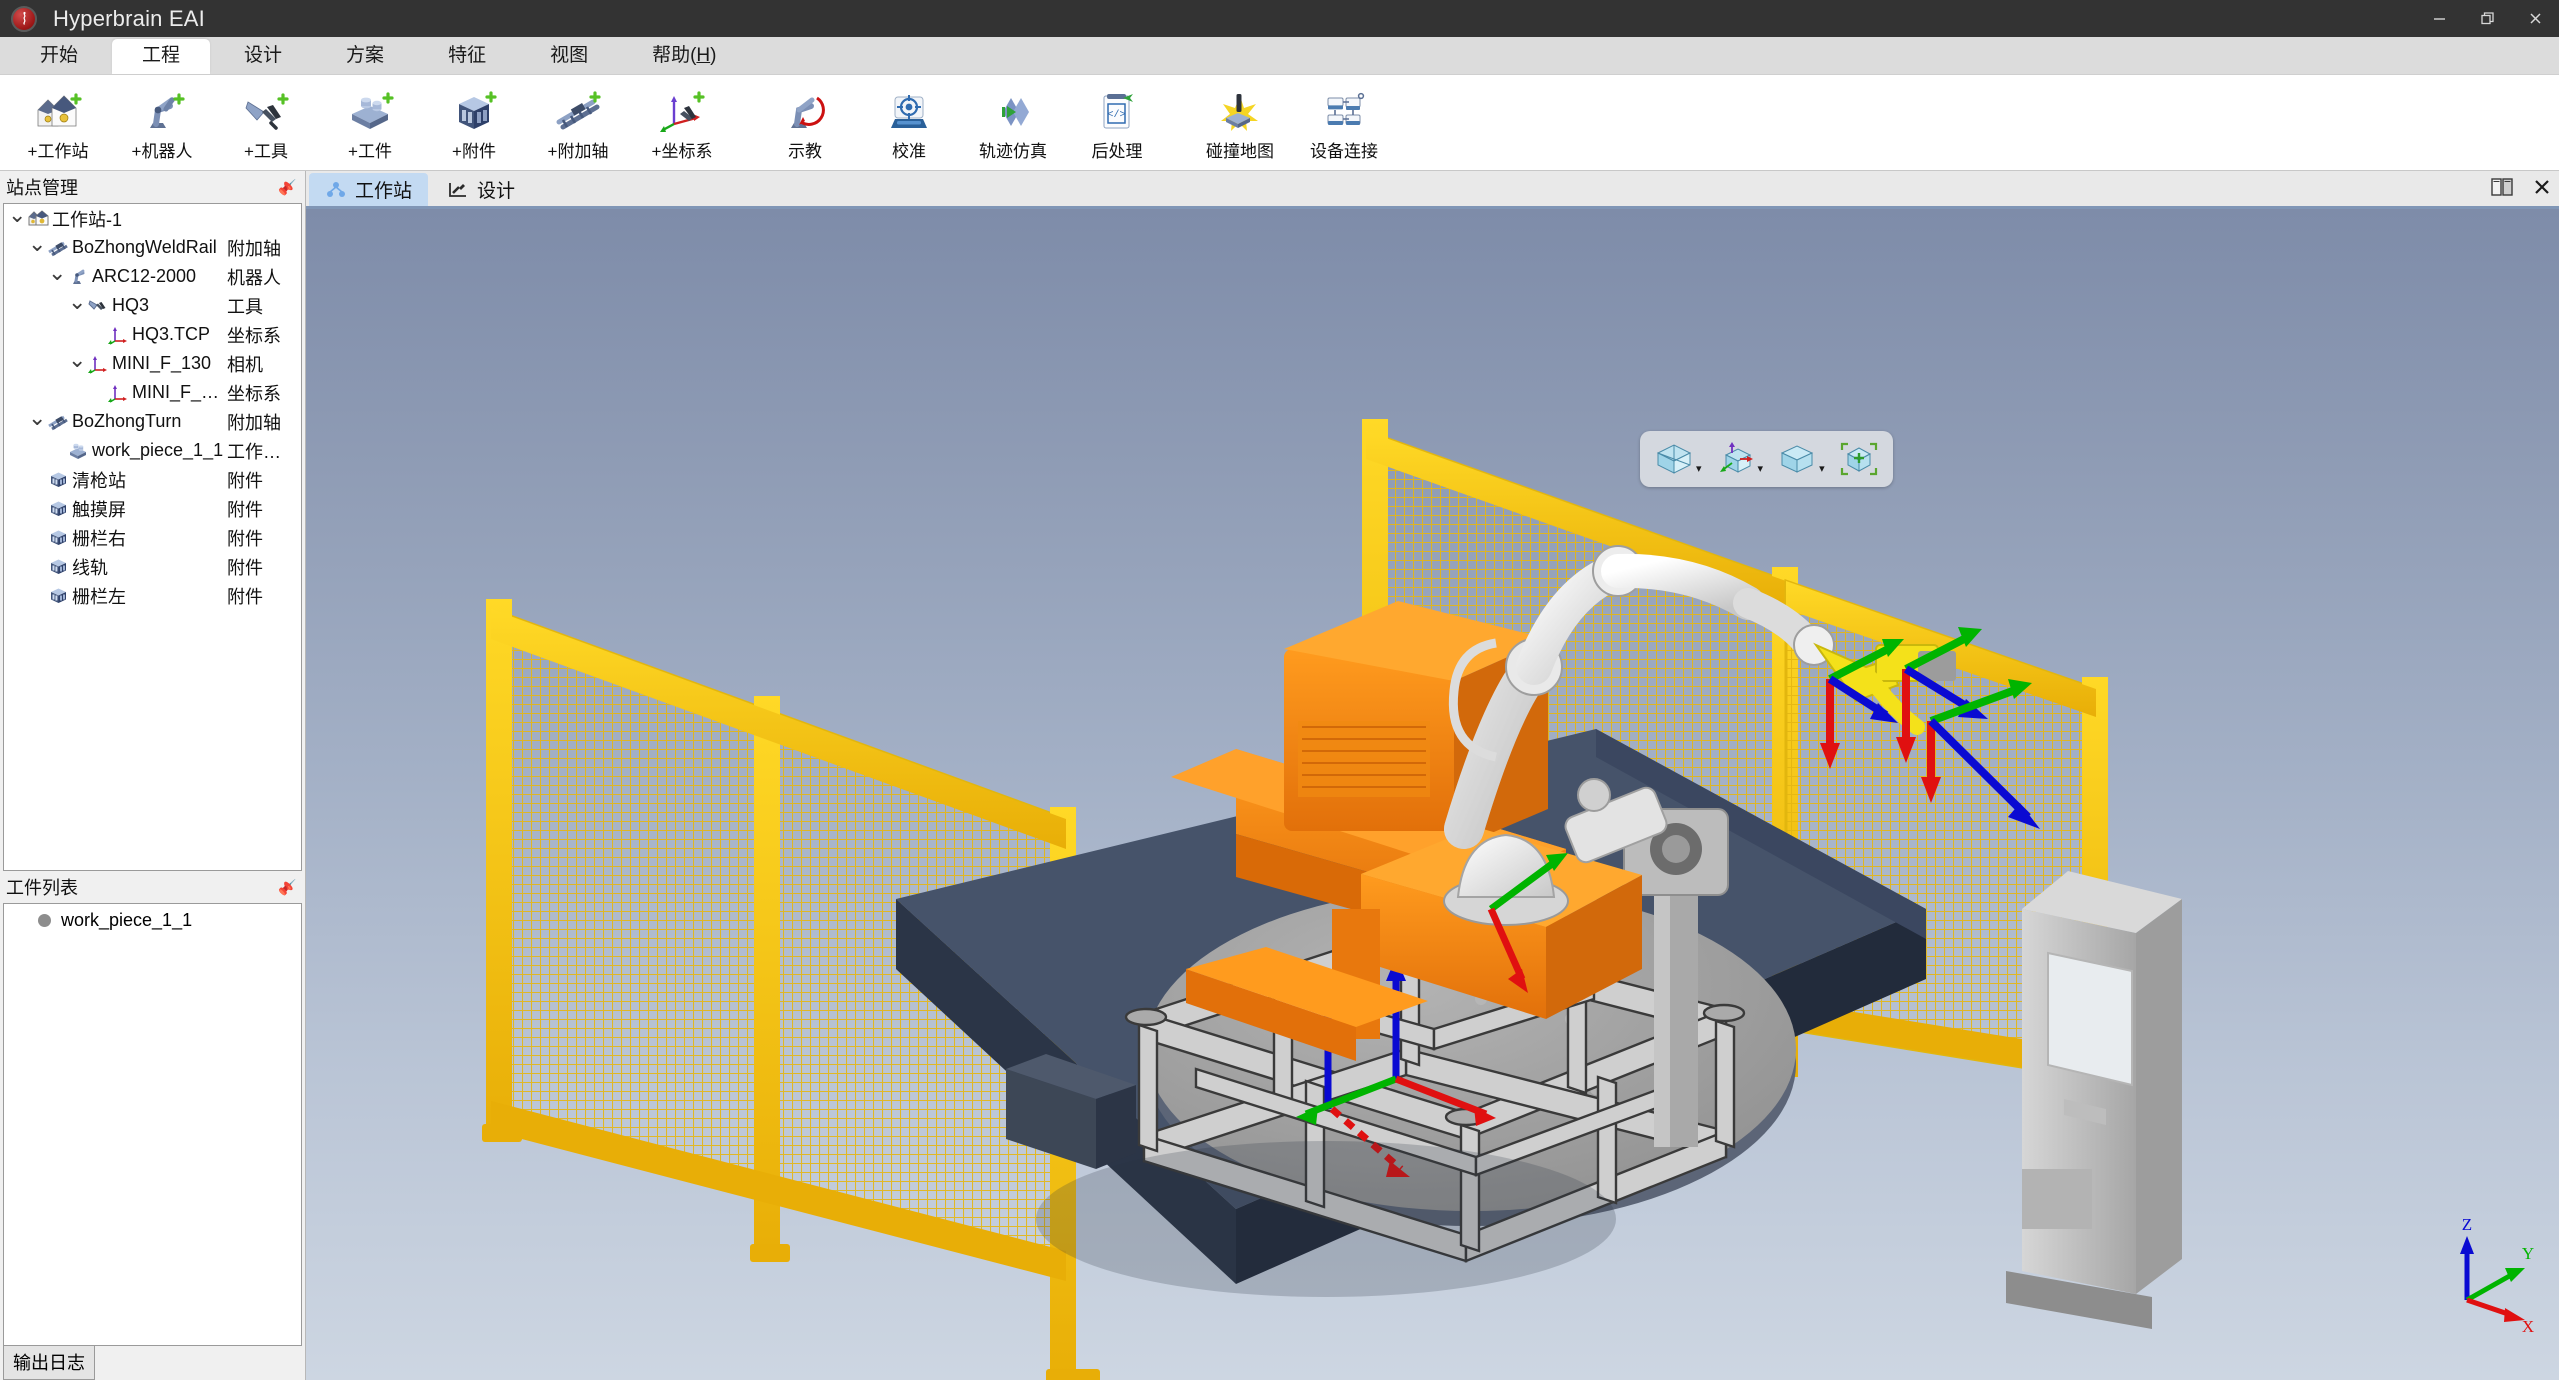  What do you see at coordinates (99, 538) in the screenshot?
I see `tree-item-label: 栅栏右` at bounding box center [99, 538].